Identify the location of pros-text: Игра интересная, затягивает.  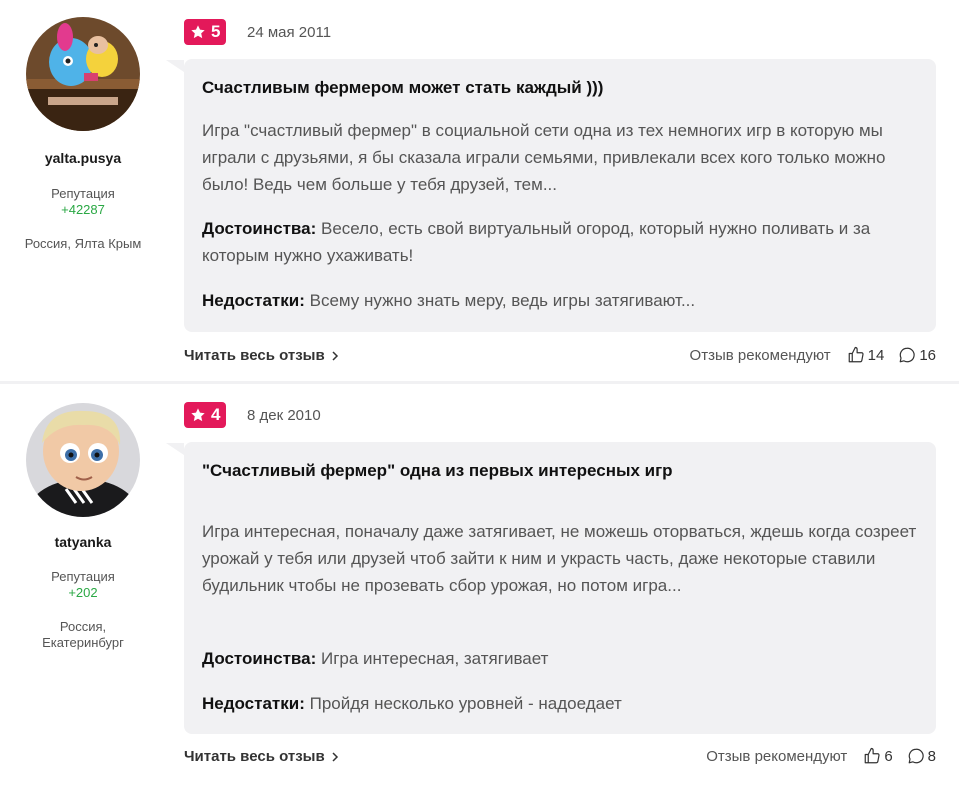
(435, 658).